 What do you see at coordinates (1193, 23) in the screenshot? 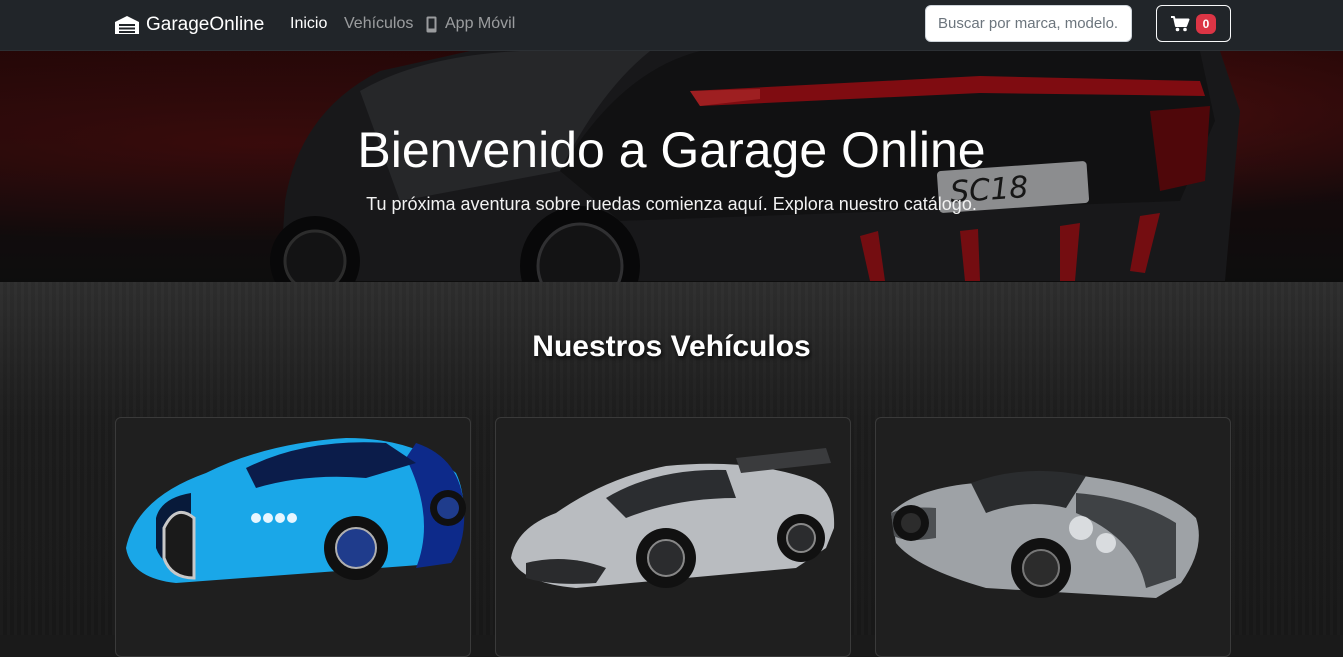
I see `cart-button: 0` at bounding box center [1193, 23].